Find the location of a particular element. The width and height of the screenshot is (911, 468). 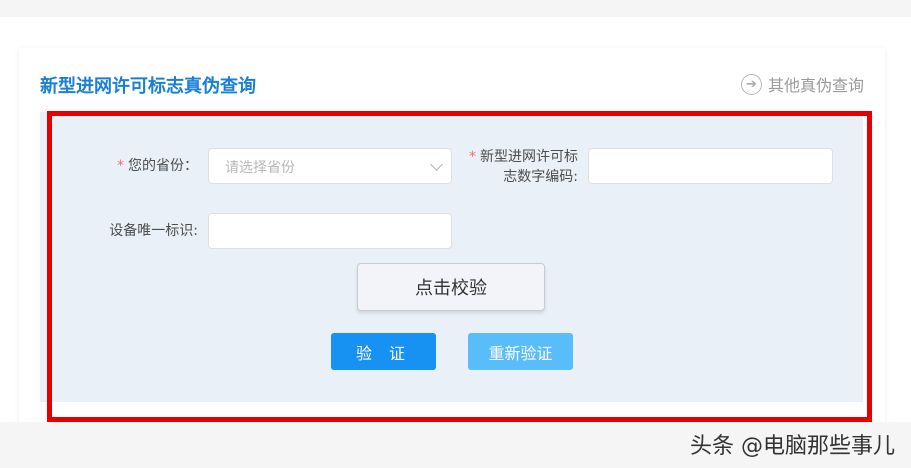

other-query-link: ➔ 其他真伪查询 is located at coordinates (802, 84).